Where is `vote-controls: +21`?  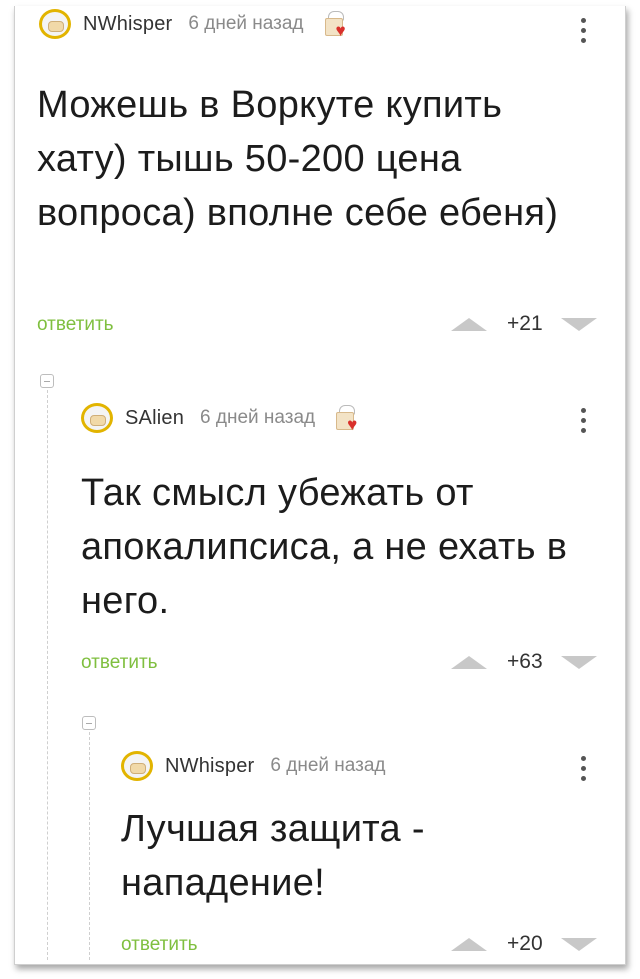 vote-controls: +21 is located at coordinates (524, 324).